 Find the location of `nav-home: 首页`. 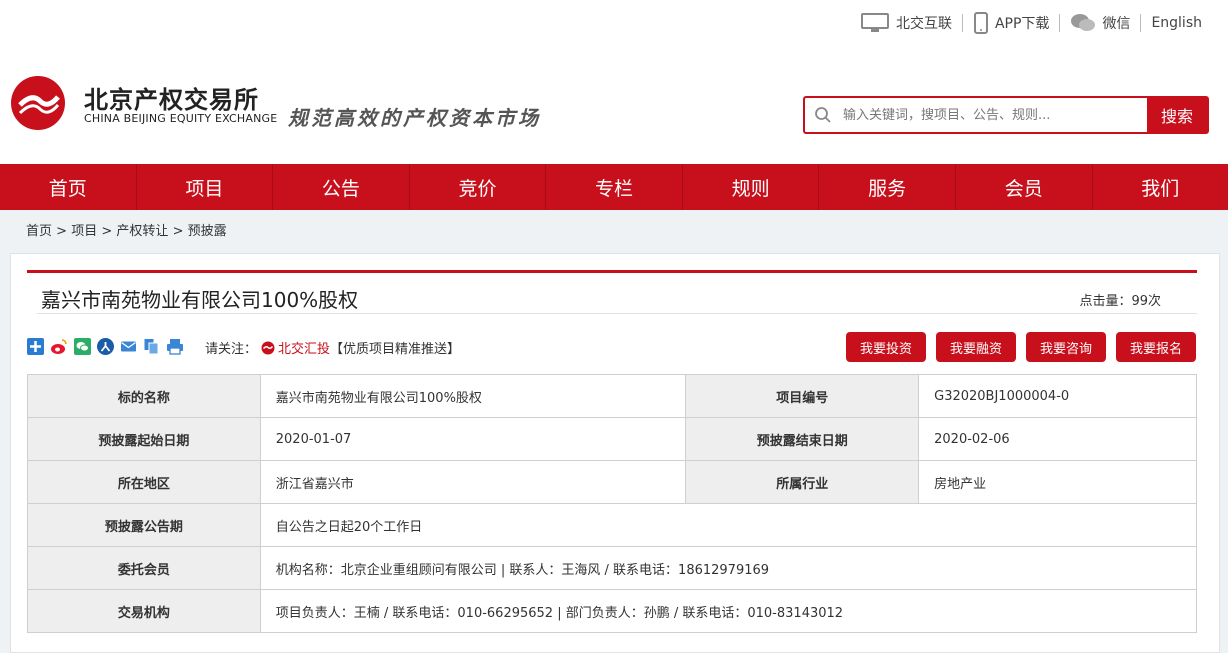

nav-home: 首页 is located at coordinates (68, 187).